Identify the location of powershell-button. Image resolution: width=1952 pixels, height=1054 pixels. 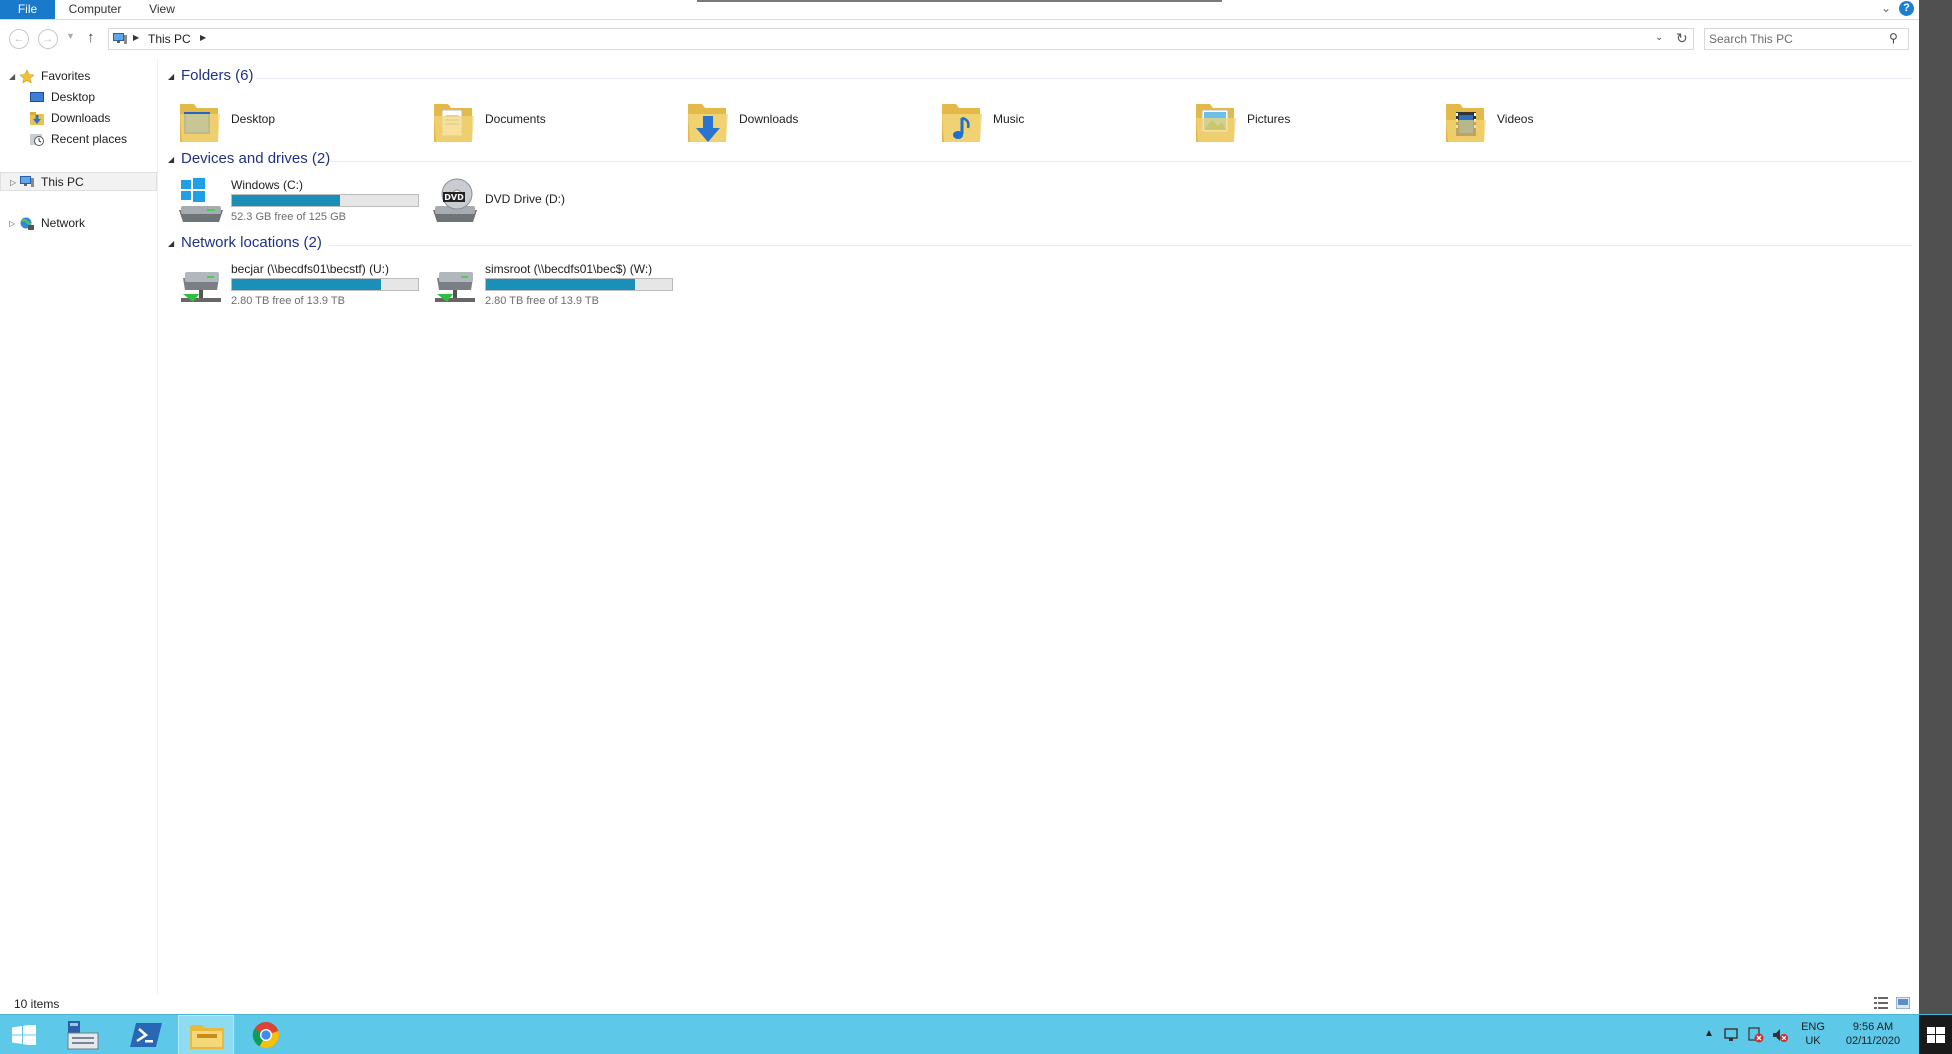
(146, 1034).